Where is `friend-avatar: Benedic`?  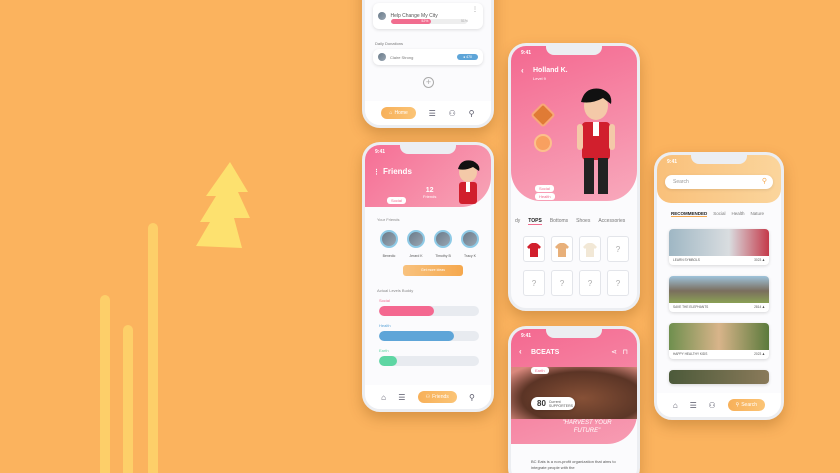
friend-avatar: Benedic is located at coordinates (389, 244).